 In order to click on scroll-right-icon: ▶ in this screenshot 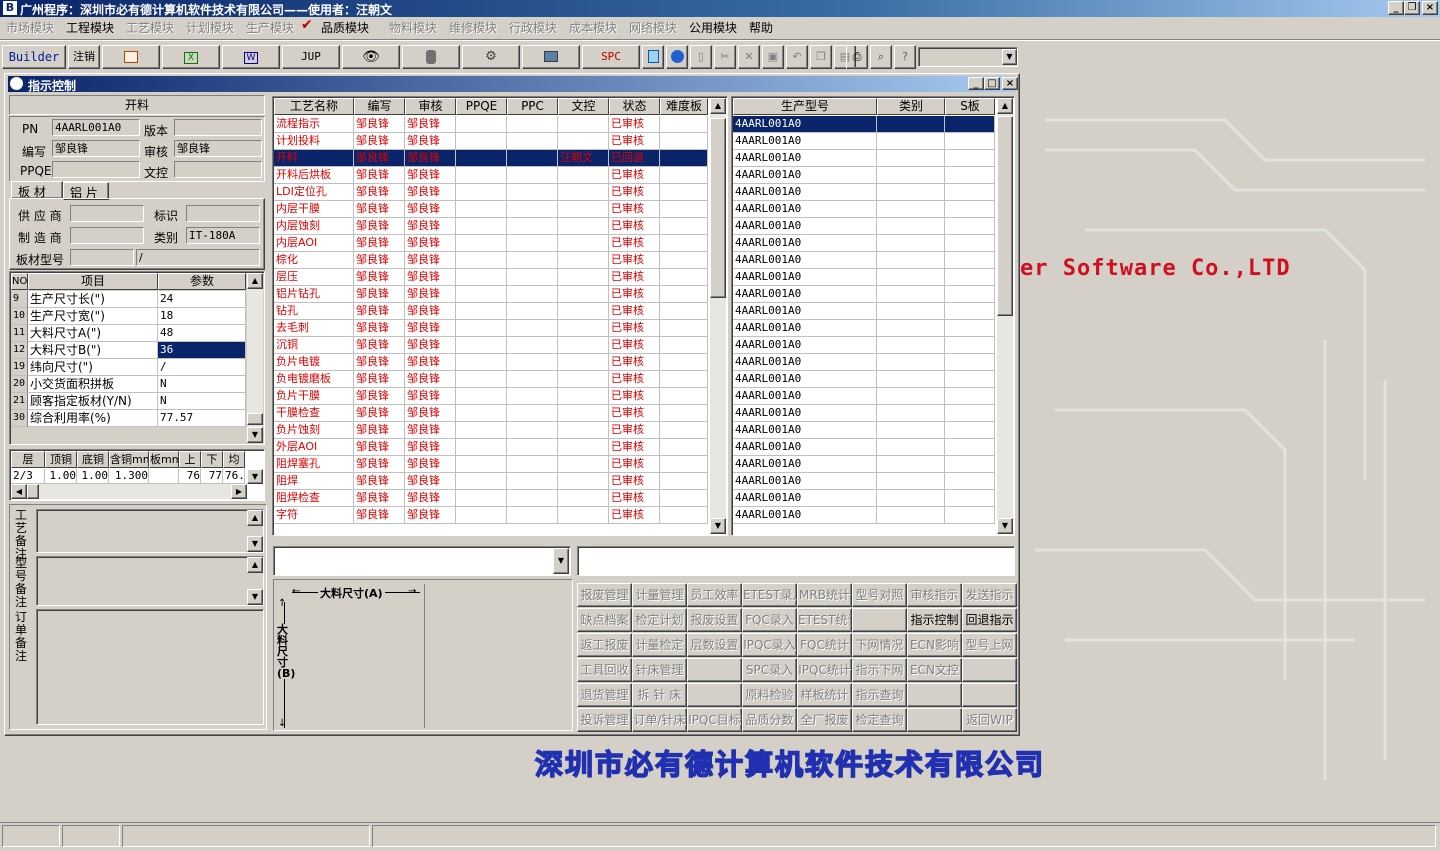, I will do `click(239, 491)`.